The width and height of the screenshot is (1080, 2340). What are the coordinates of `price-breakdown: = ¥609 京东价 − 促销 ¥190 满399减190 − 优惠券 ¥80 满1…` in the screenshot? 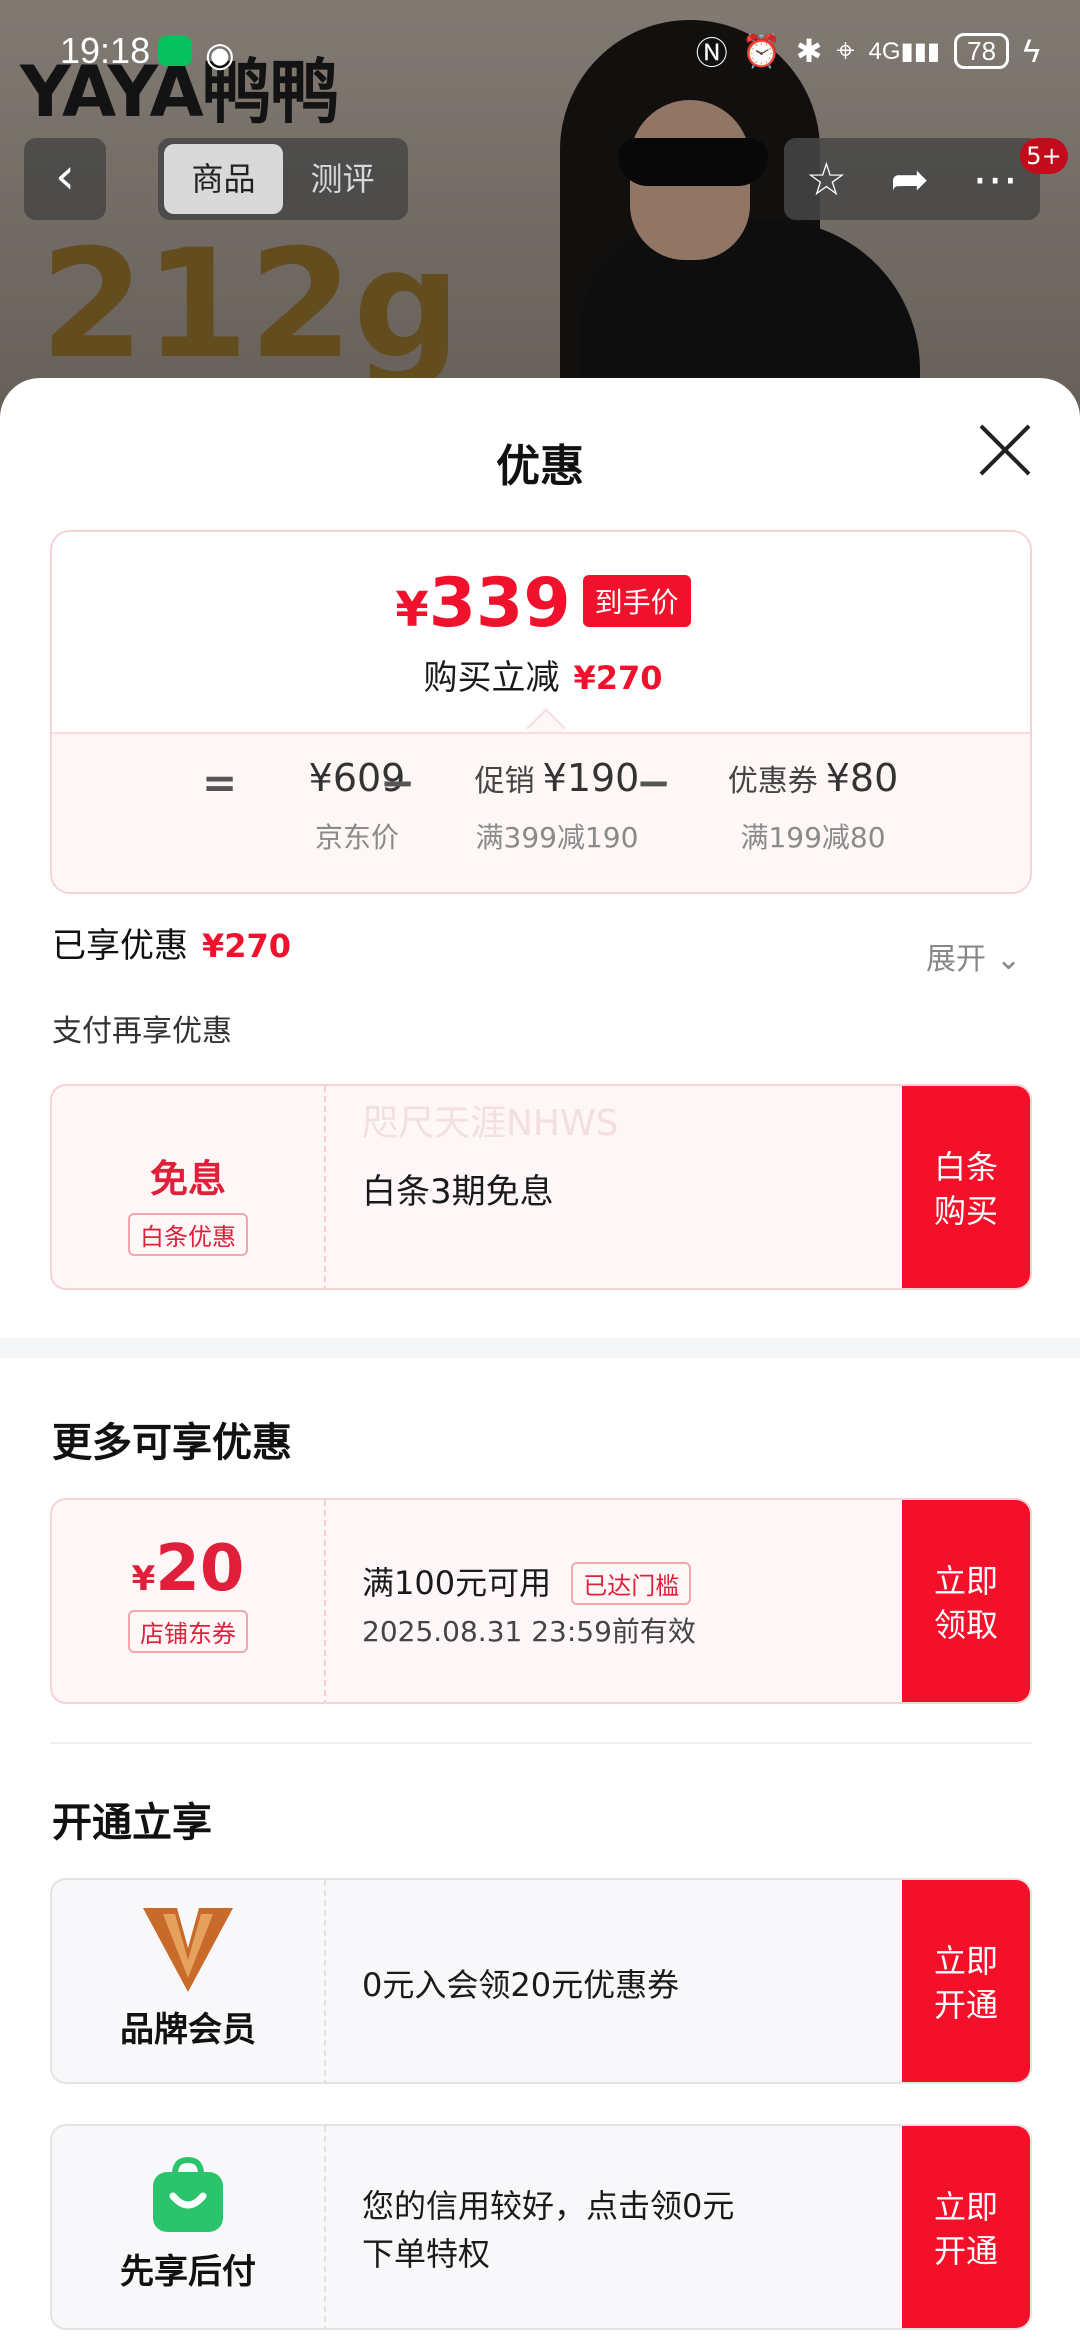 It's located at (541, 812).